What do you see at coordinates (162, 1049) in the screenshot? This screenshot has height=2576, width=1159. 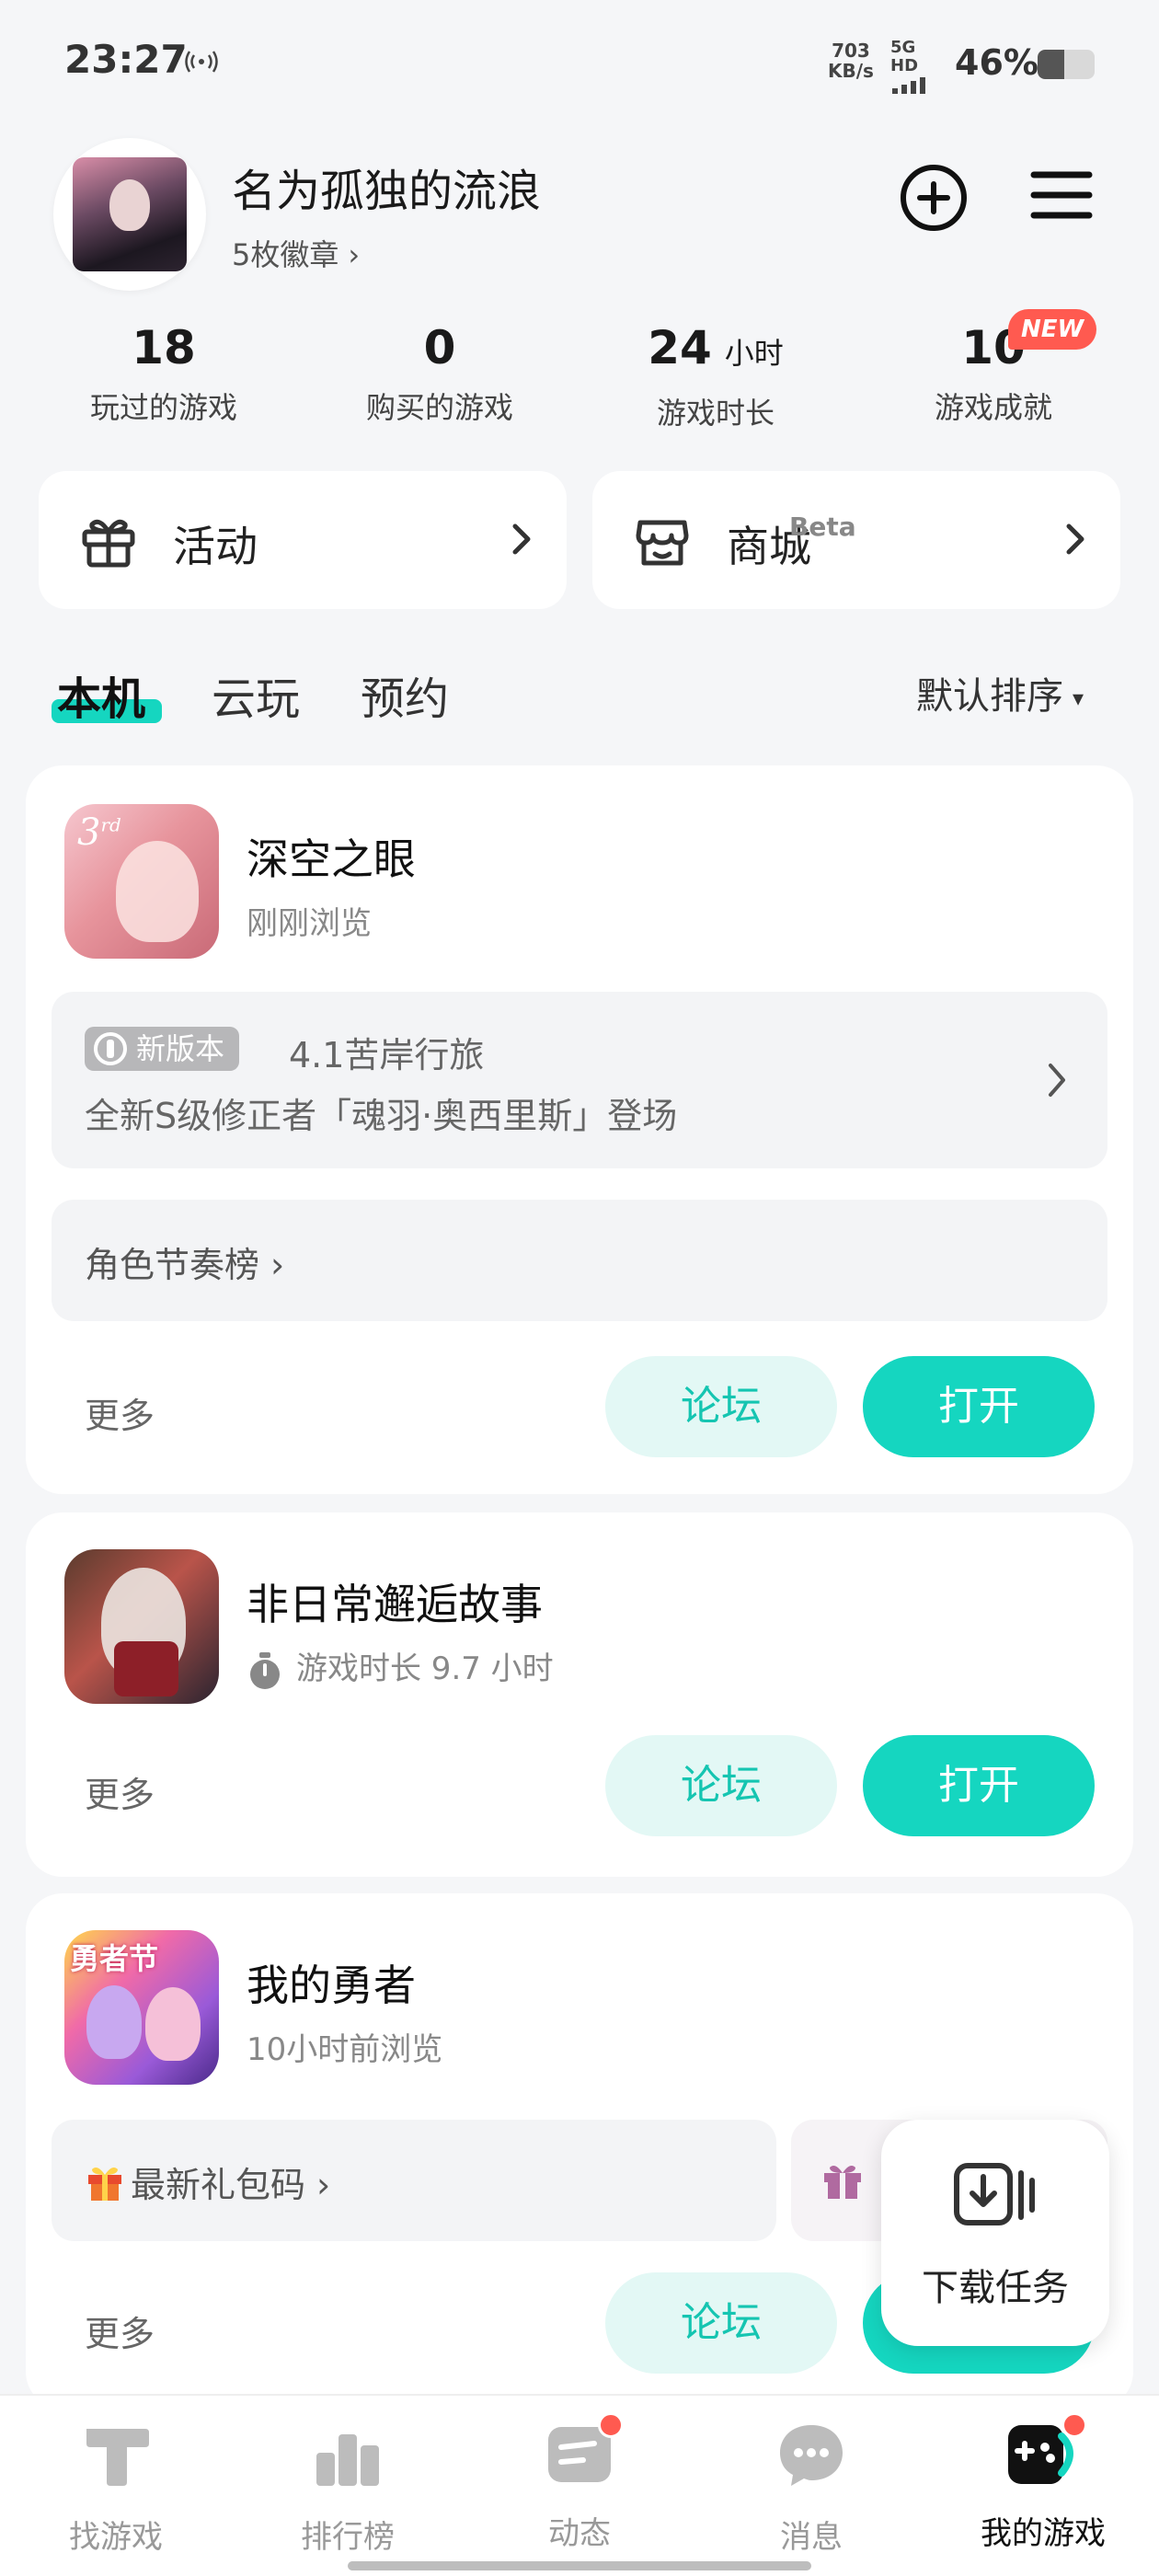 I see `update-tag: 新版本` at bounding box center [162, 1049].